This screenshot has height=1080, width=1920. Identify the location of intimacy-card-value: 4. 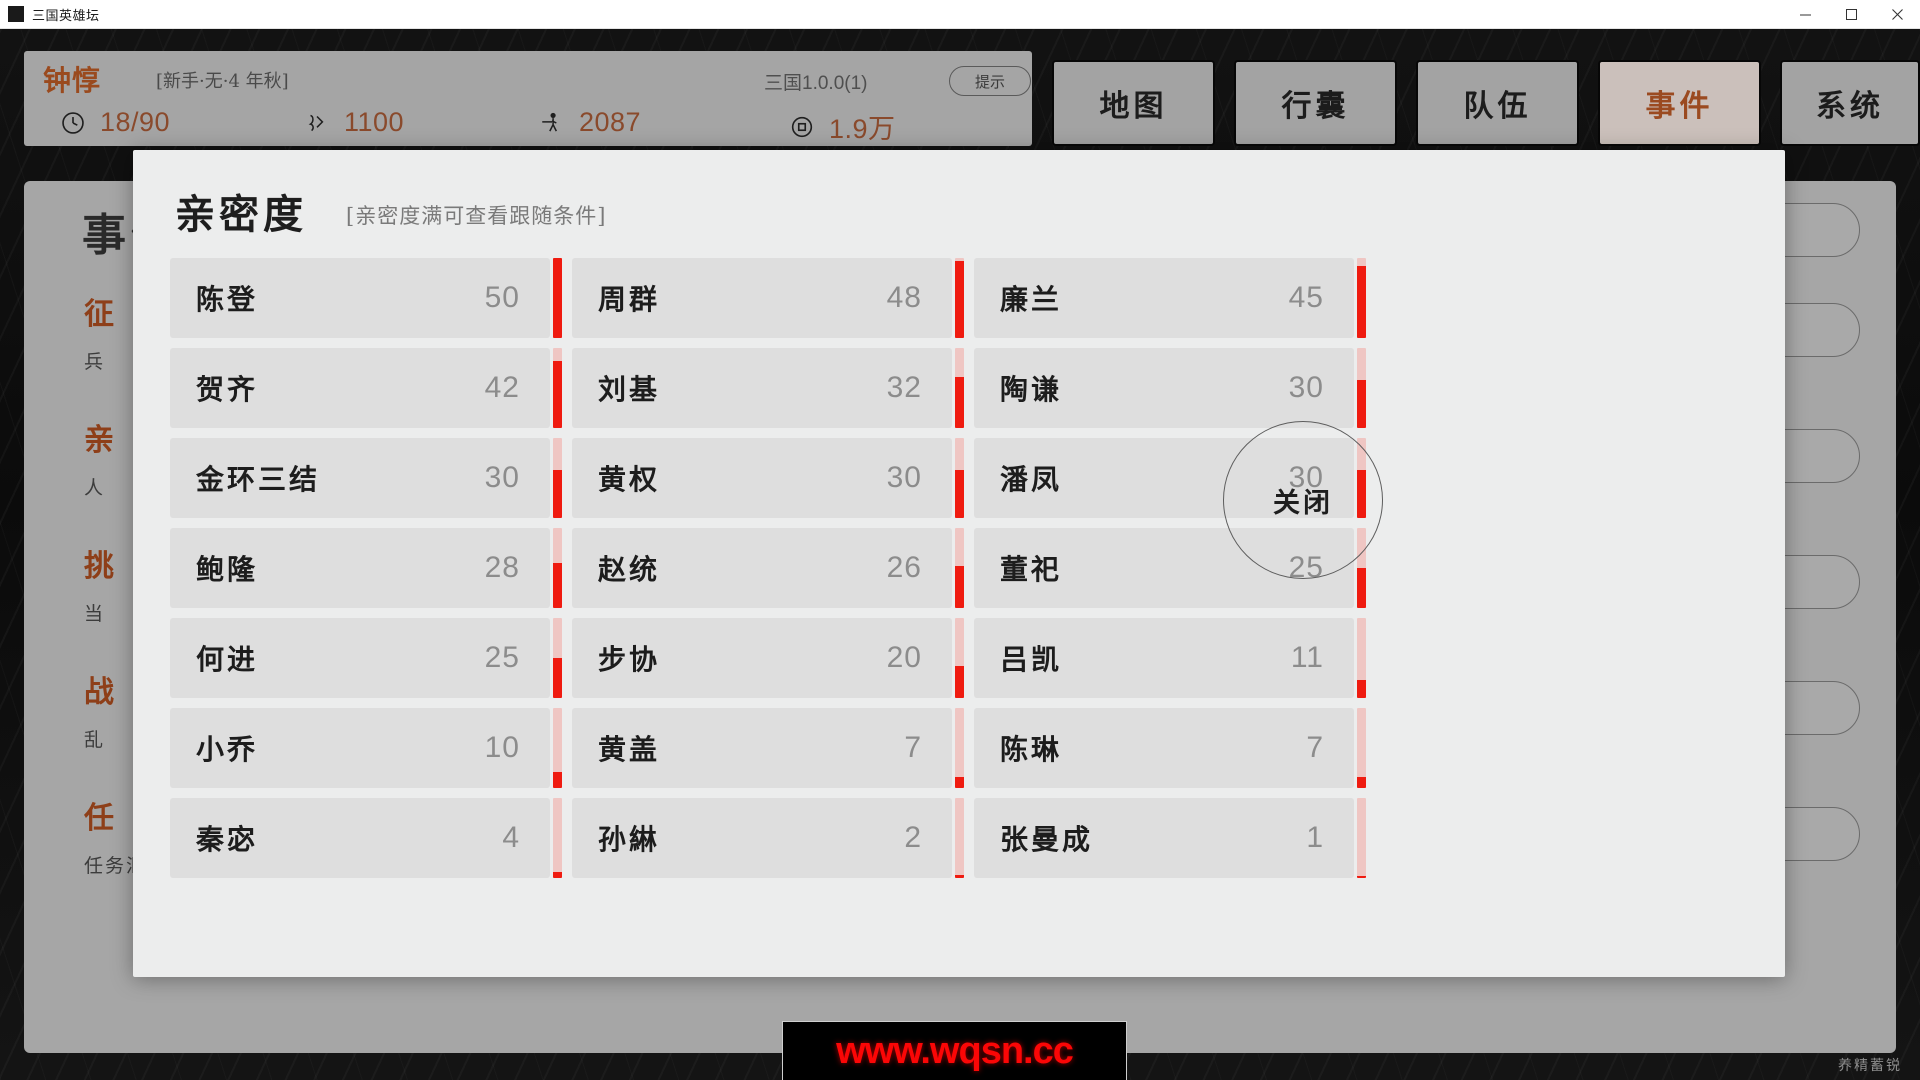
(511, 837).